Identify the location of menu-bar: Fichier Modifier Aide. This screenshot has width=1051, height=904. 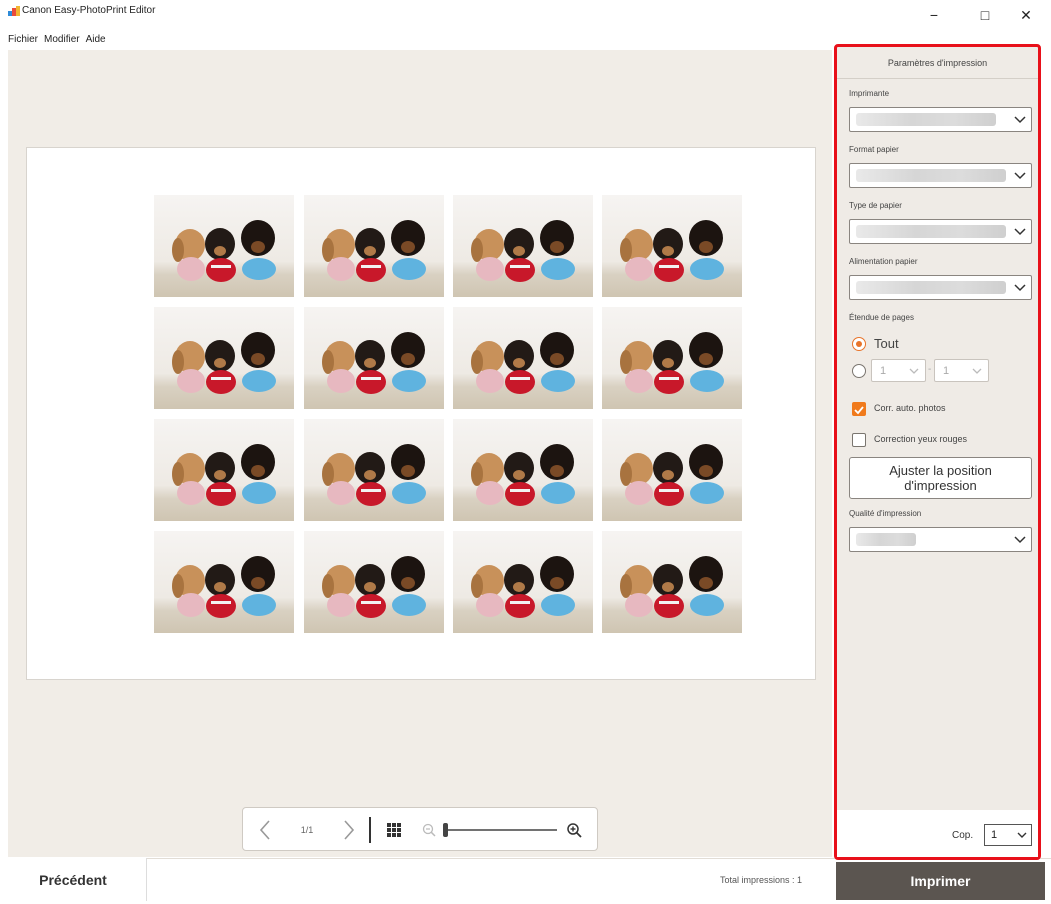
(53, 41).